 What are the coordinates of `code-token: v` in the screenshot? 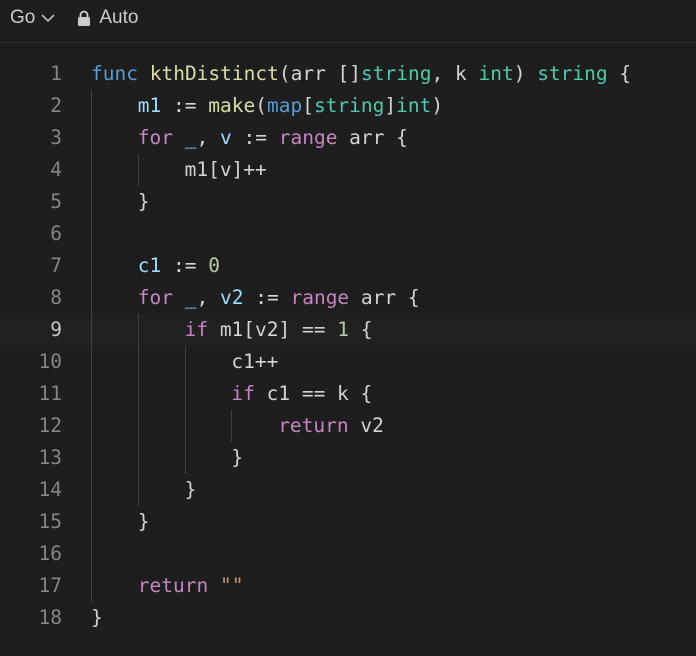 It's located at (226, 137).